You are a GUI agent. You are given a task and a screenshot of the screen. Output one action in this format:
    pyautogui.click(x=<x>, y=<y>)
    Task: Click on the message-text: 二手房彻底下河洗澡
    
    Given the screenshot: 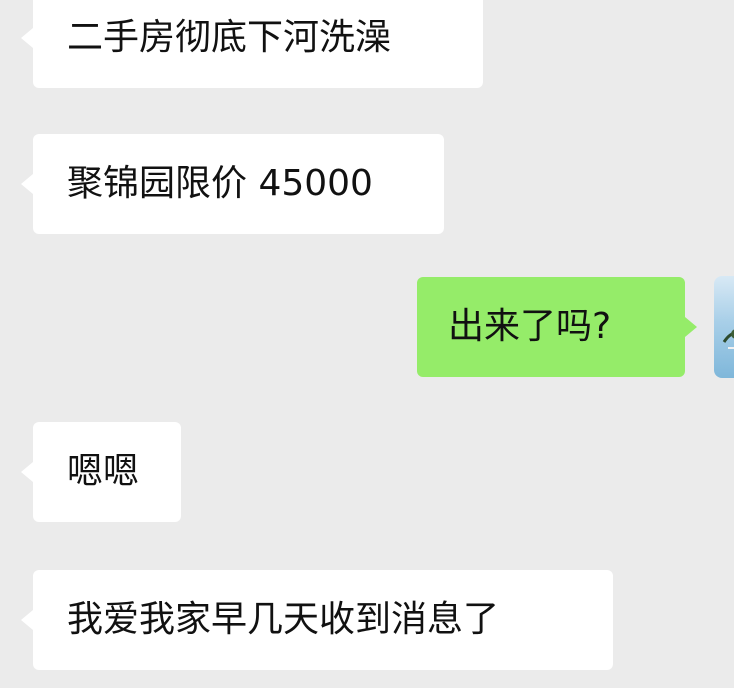 What is the action you would take?
    pyautogui.click(x=229, y=37)
    